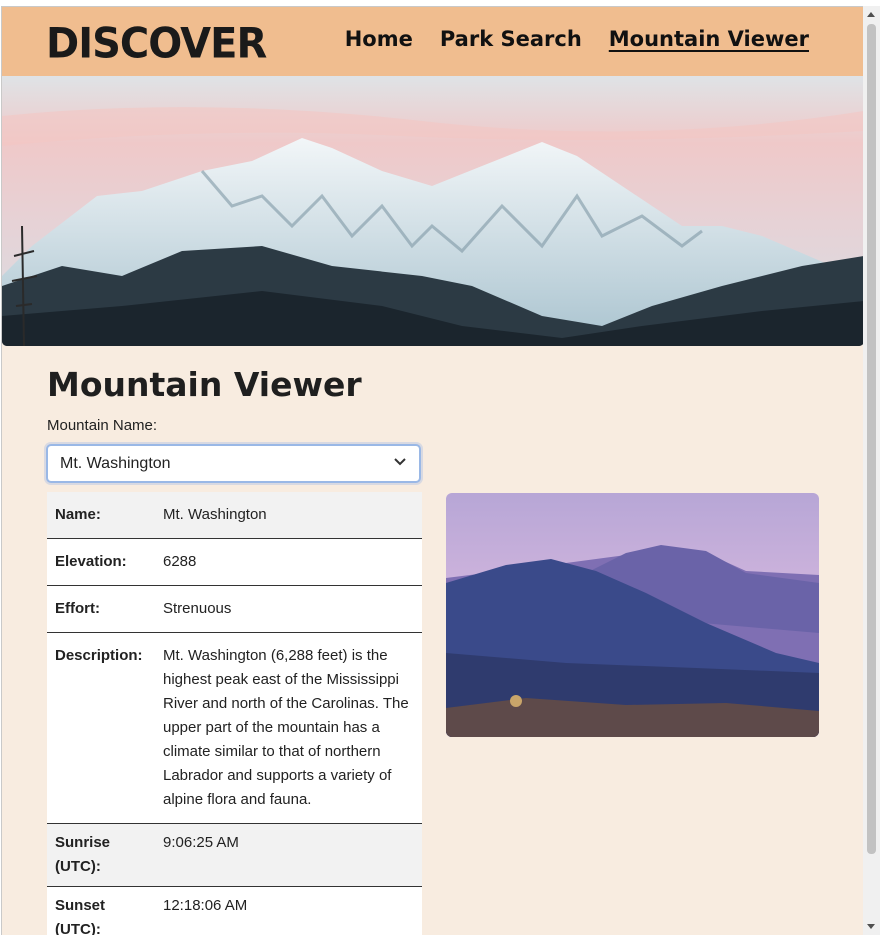 This screenshot has width=880, height=935. What do you see at coordinates (91, 561) in the screenshot?
I see `elevation-key: Elevation:` at bounding box center [91, 561].